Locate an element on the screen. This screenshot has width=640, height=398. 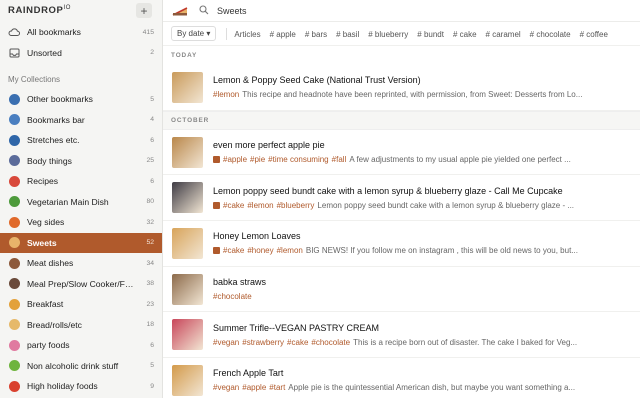
sidebar-item-sweets: Sweets 52 is located at coordinates (81, 242).